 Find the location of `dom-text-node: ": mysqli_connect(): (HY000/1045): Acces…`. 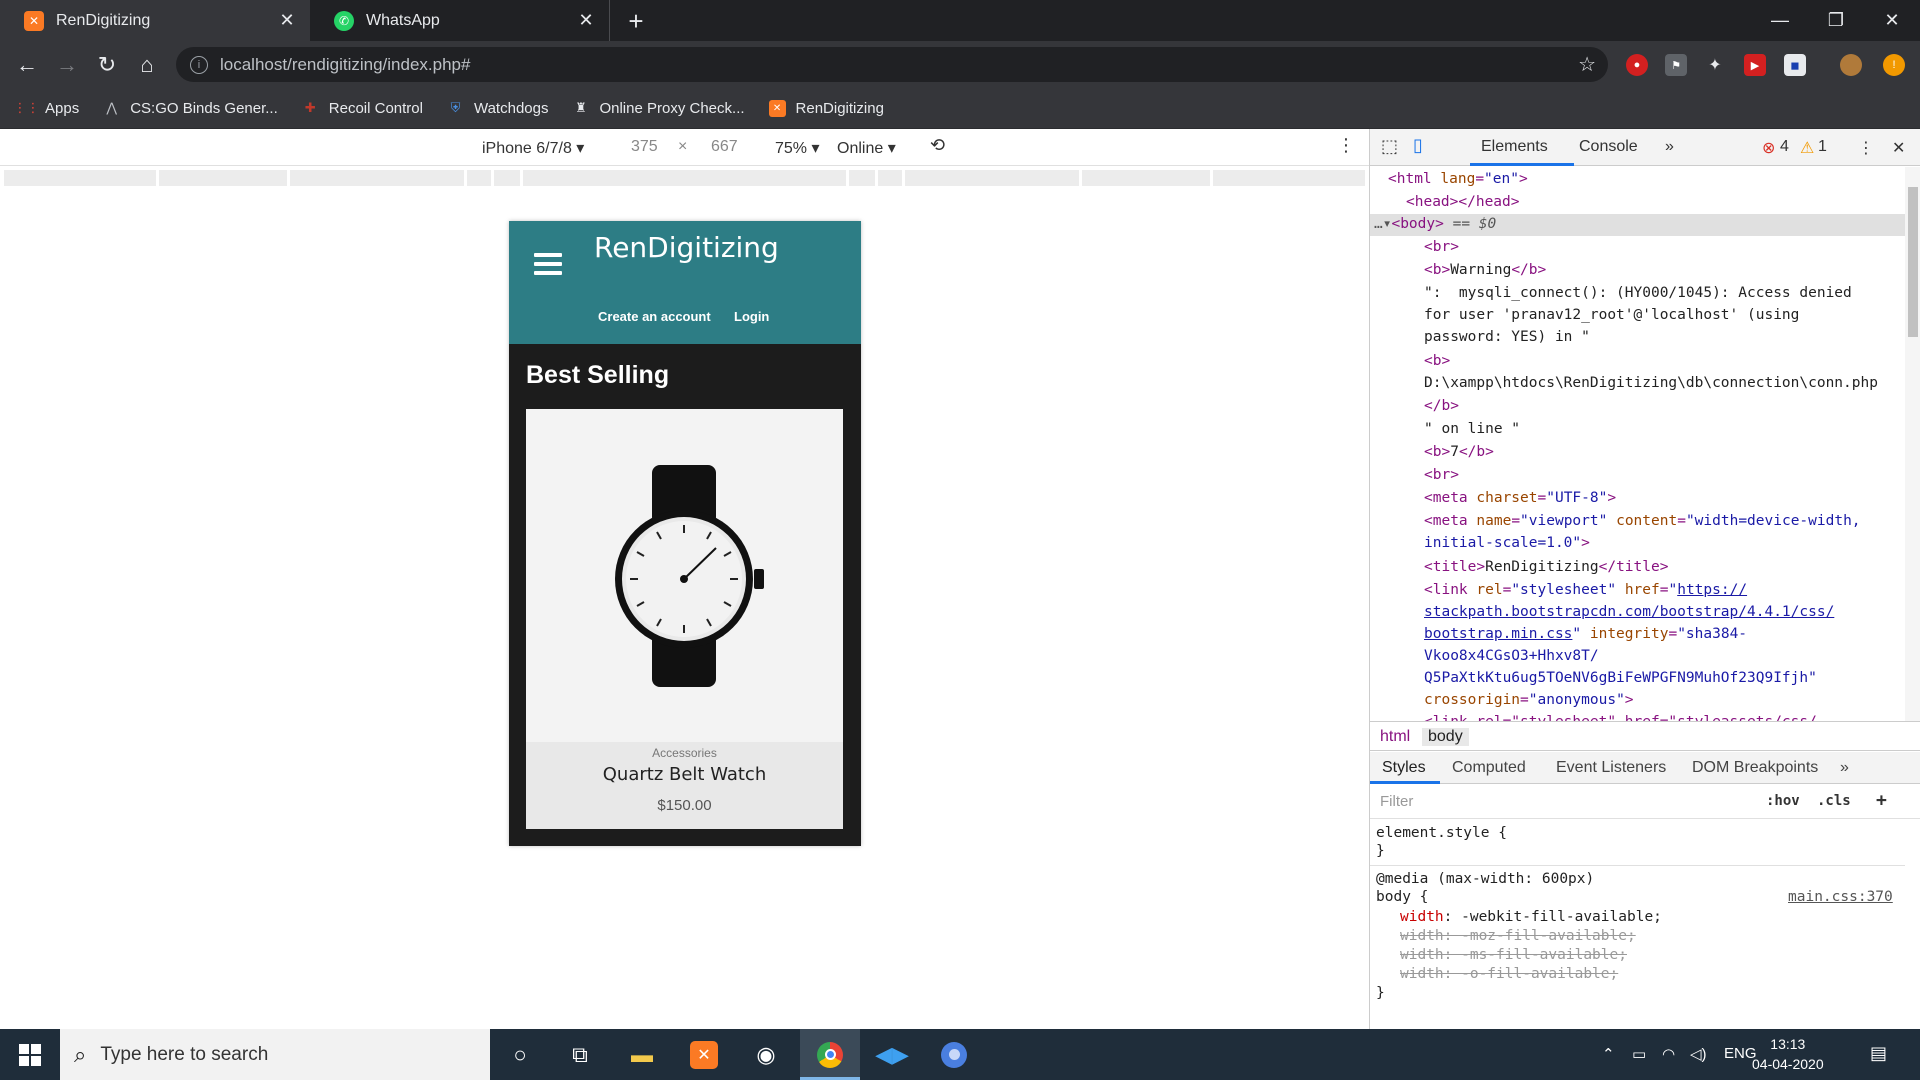

dom-text-node: ": mysqli_connect(): (HY000/1045): Acces… is located at coordinates (1638, 293).